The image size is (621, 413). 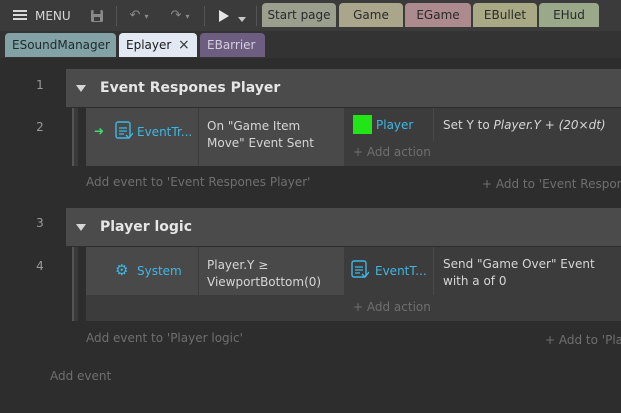 I want to click on row-number: 3, so click(x=40, y=223).